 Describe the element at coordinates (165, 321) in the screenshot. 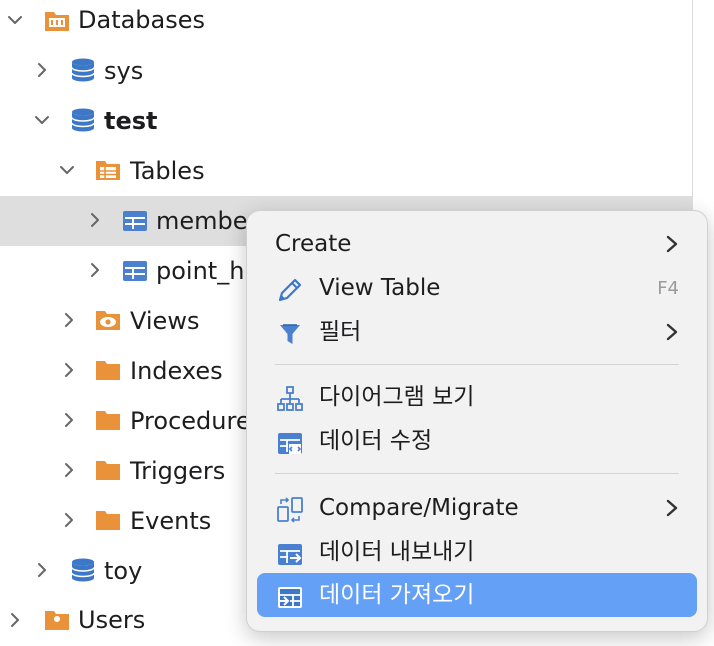

I see `tree-item-label: Views` at that location.